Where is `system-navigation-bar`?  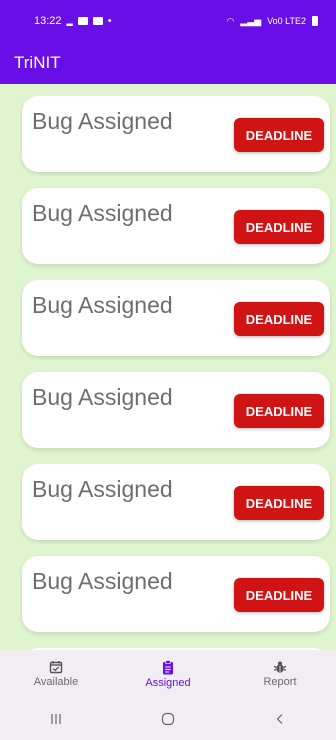
system-navigation-bar is located at coordinates (168, 719).